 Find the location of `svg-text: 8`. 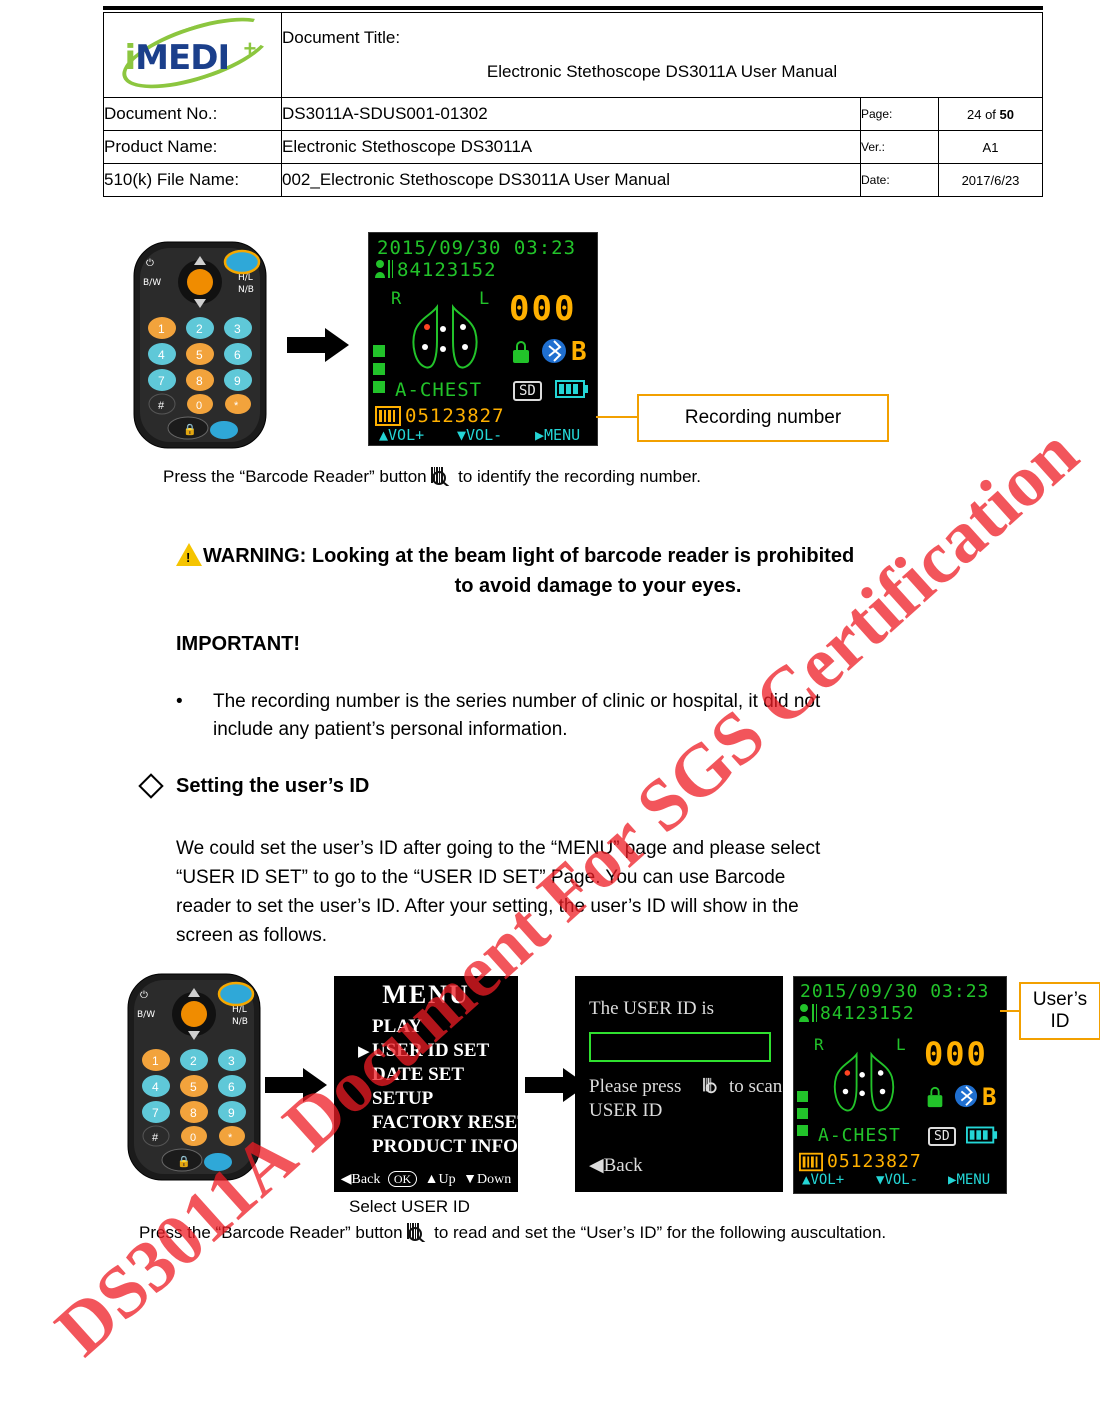

svg-text: 8 is located at coordinates (193, 1113).